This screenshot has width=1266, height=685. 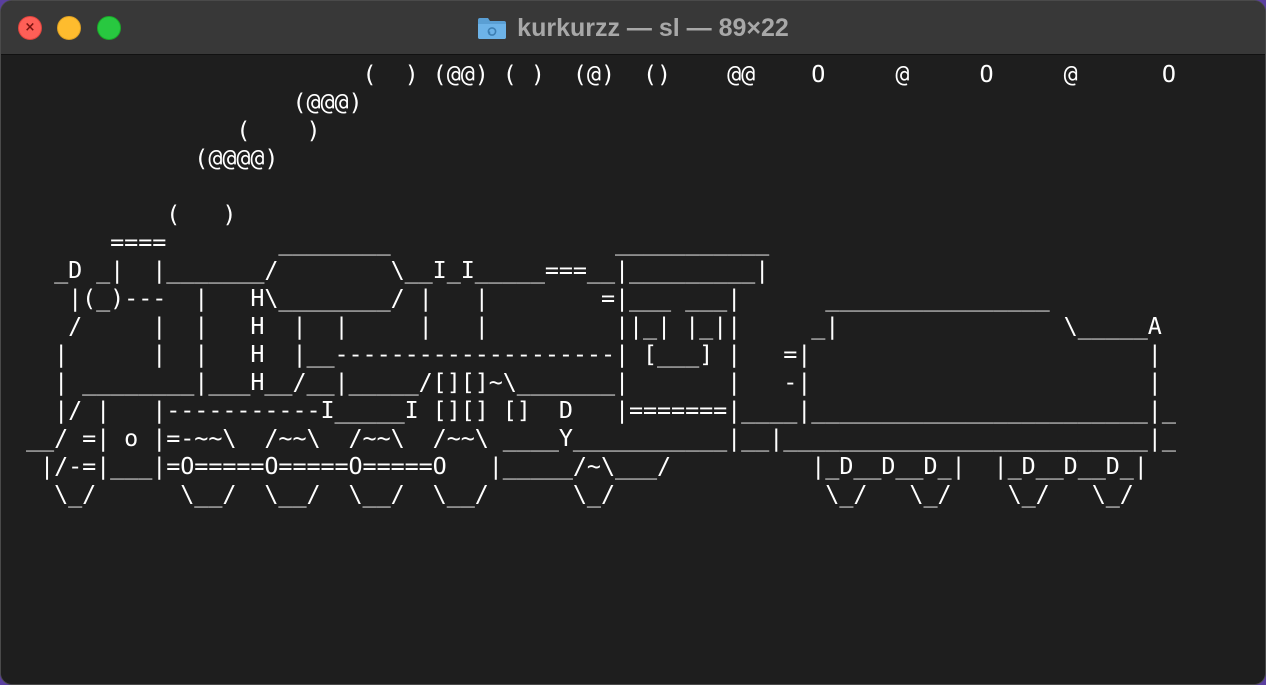 I want to click on terminal-line: (@@@), so click(x=187, y=102).